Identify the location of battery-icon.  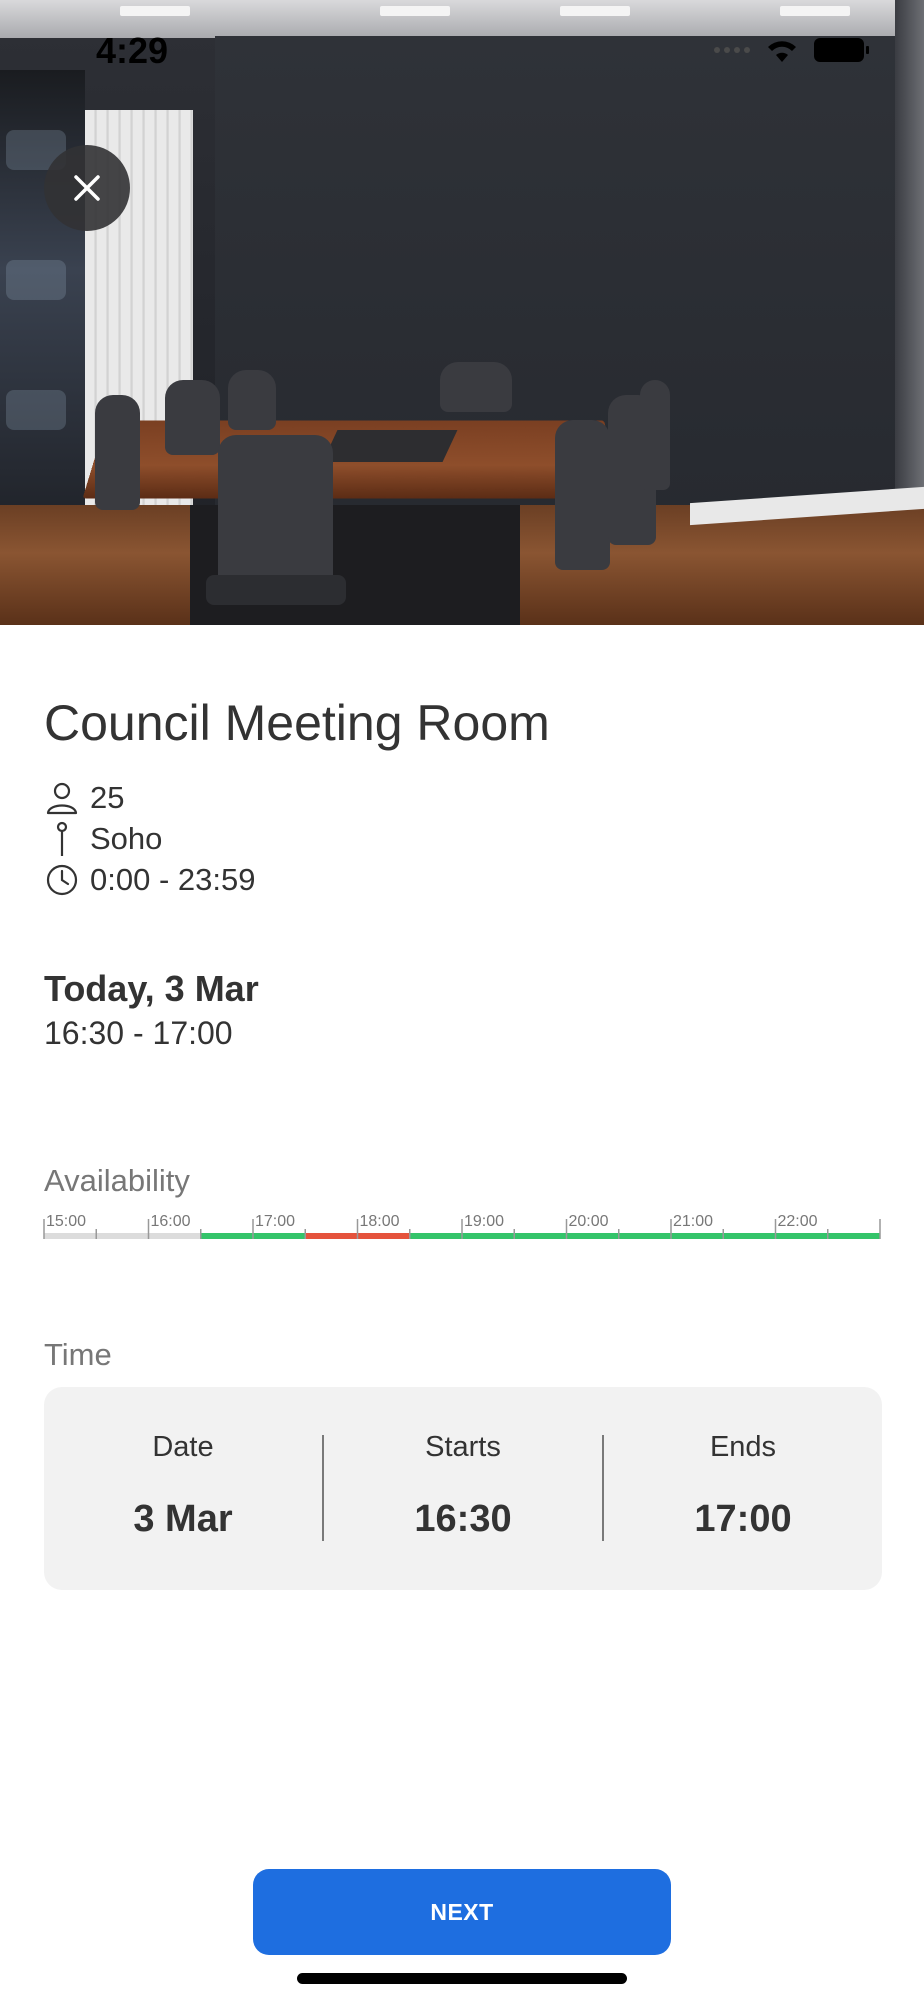
(841, 50).